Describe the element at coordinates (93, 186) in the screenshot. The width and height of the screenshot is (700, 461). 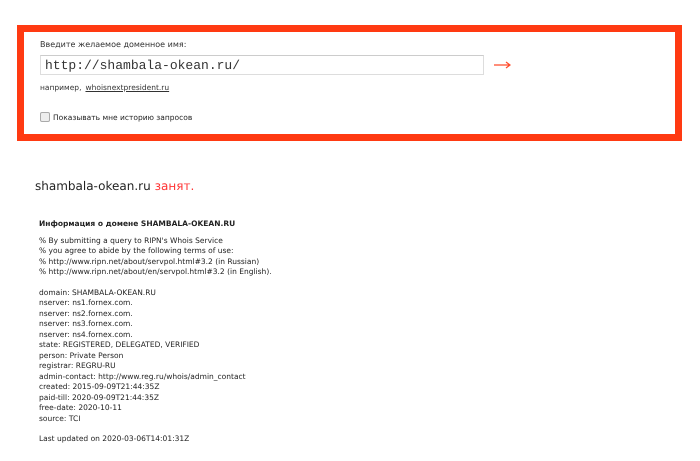
I see `domain-name: shambala-okean.ru` at that location.